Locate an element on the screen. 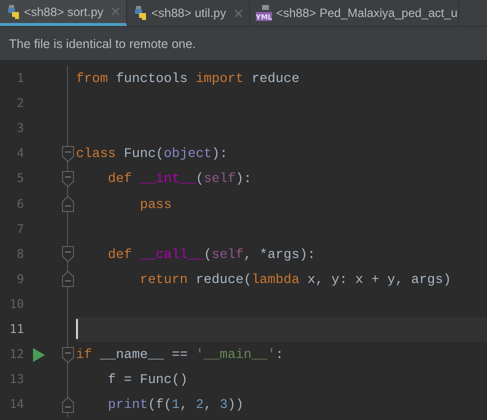 Image resolution: width=487 pixels, height=420 pixels. code-line: return reduce(lambda x, y: x + y, args) is located at coordinates (295, 279).